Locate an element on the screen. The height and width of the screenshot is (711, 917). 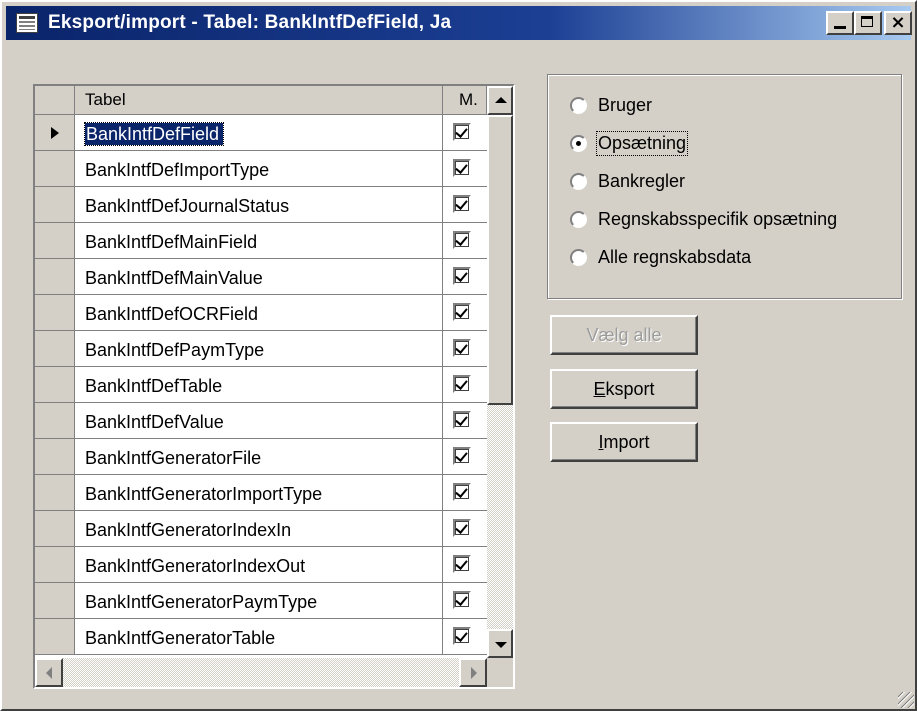
table-name-cell: BankIntfDefImportType is located at coordinates (259, 169).